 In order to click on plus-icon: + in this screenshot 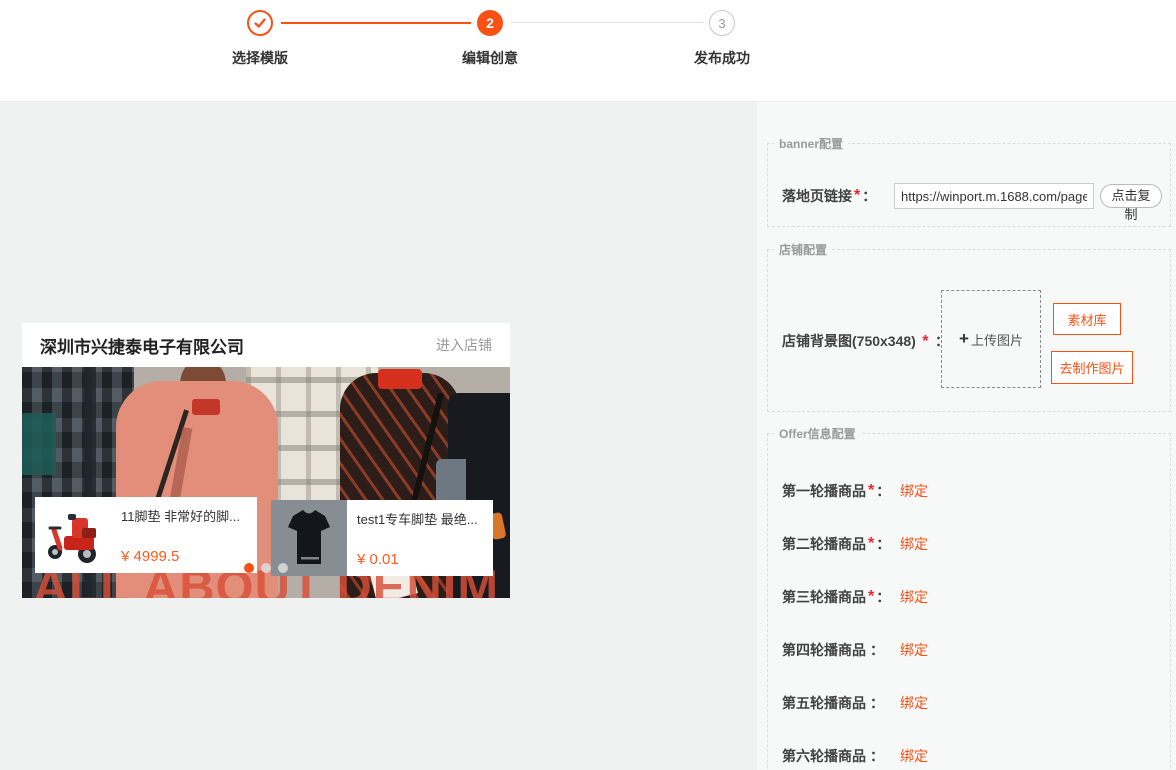, I will do `click(964, 338)`.